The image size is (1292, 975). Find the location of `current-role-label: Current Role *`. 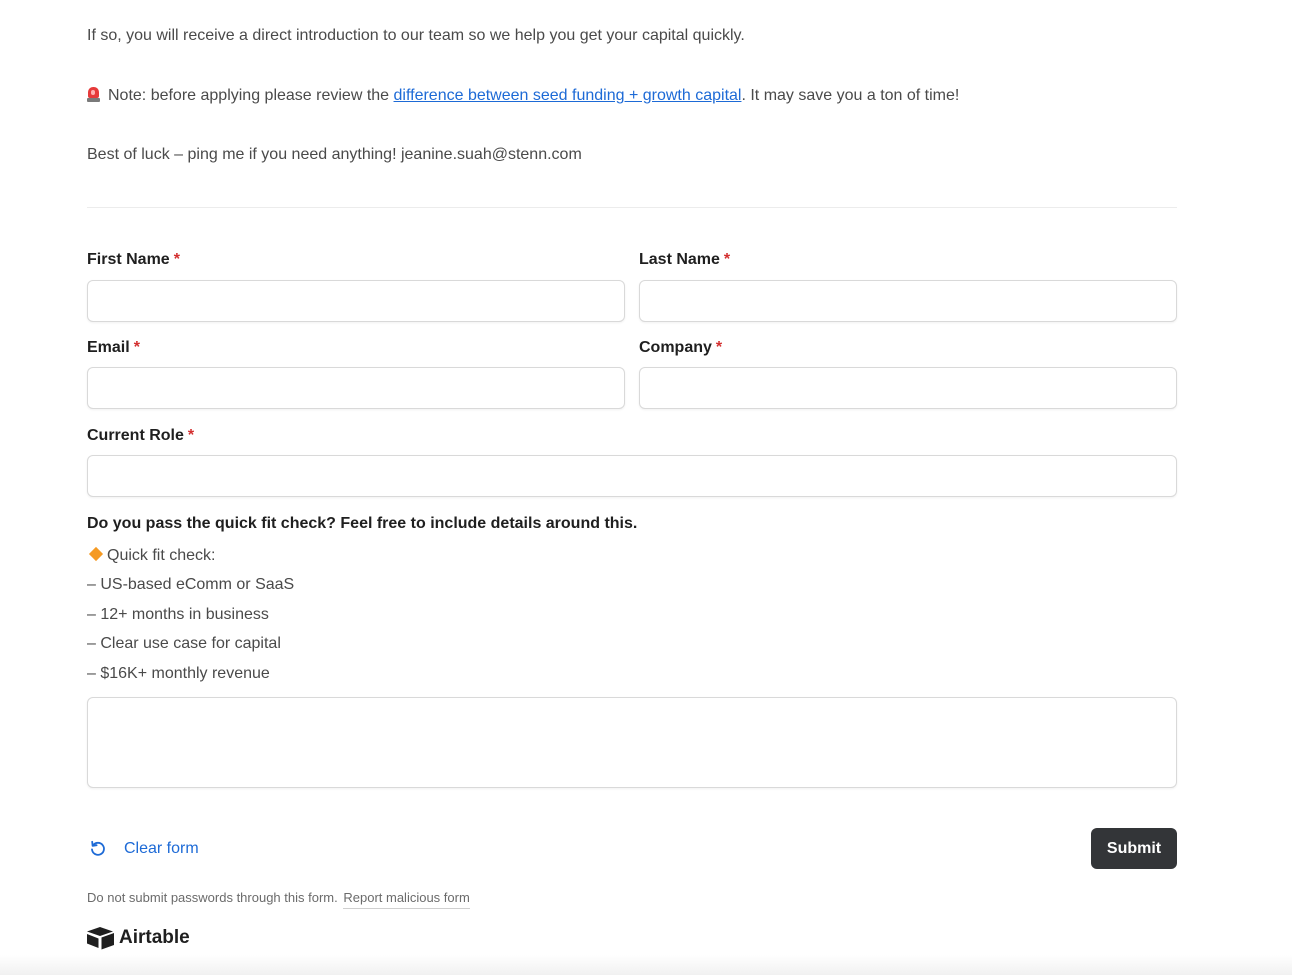

current-role-label: Current Role * is located at coordinates (140, 436).